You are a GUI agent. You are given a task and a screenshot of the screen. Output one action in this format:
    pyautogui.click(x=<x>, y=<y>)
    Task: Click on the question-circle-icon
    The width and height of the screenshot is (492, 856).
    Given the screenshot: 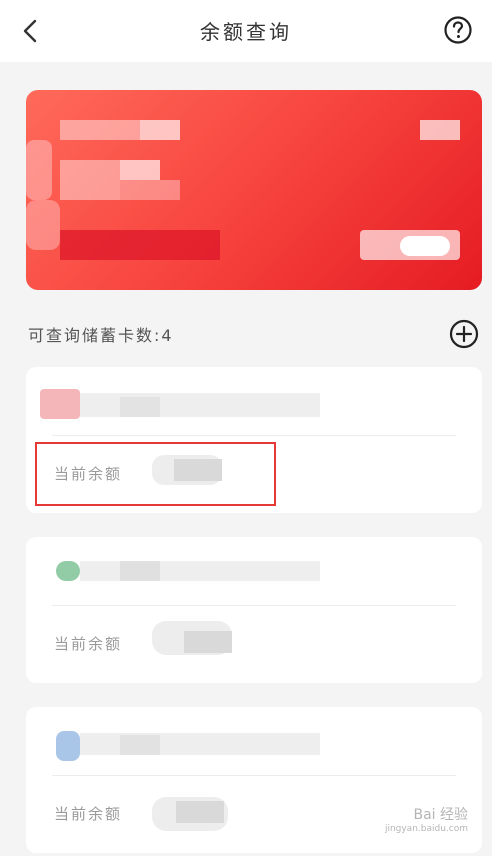 What is the action you would take?
    pyautogui.click(x=458, y=30)
    